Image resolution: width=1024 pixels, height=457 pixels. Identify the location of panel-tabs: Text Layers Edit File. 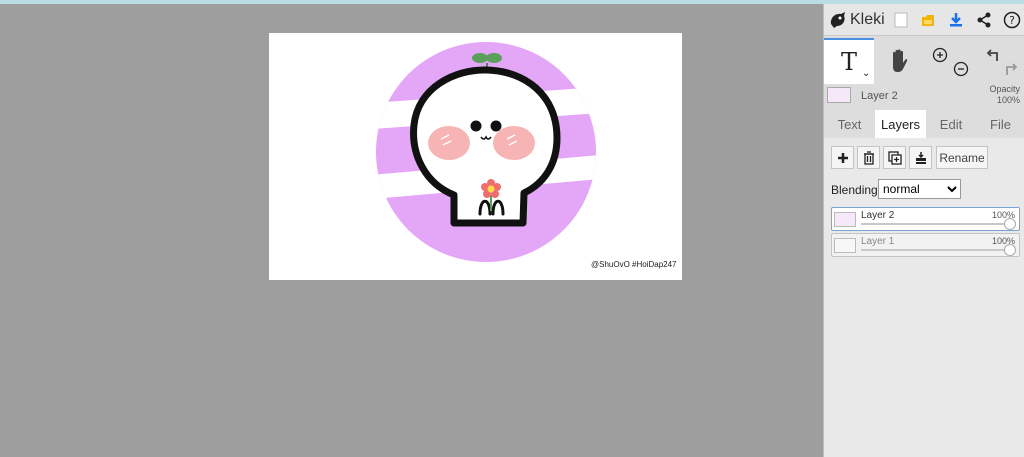
(924, 124).